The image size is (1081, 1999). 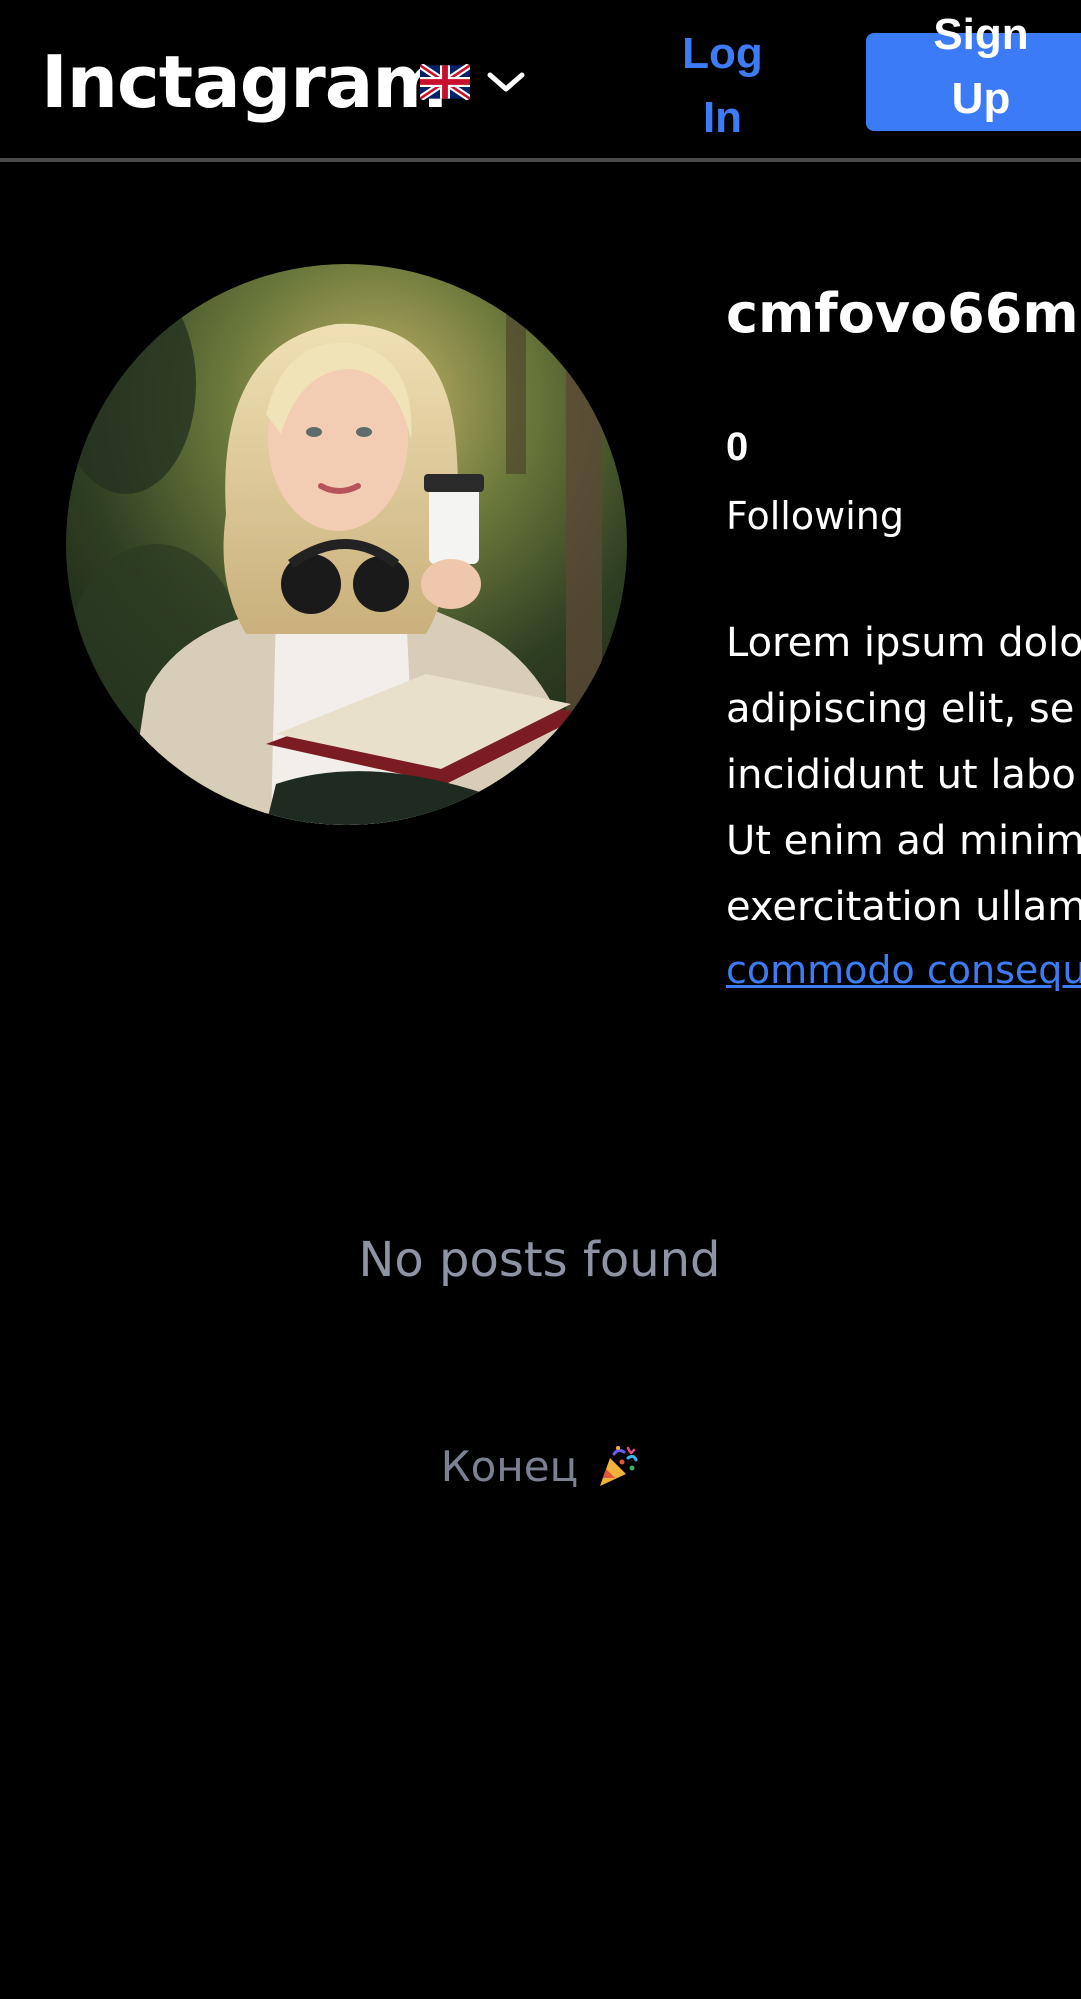 What do you see at coordinates (903, 970) in the screenshot?
I see `bio-expand-link: commodo consequa` at bounding box center [903, 970].